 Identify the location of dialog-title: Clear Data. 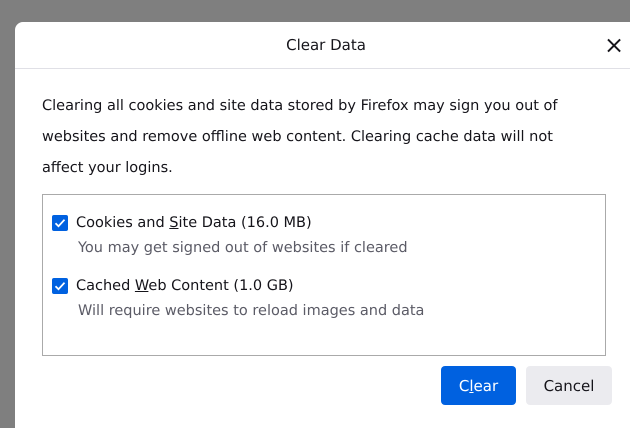
(326, 45).